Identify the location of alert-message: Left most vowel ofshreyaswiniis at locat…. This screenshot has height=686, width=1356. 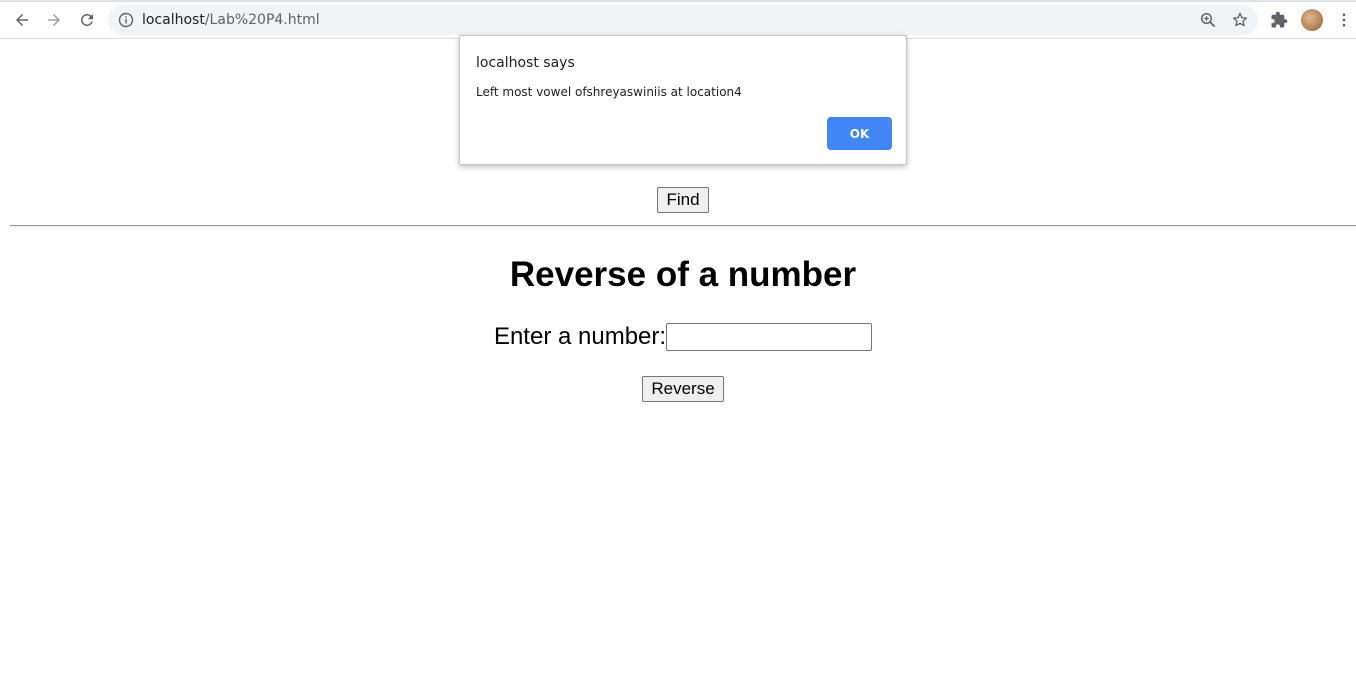
(609, 92).